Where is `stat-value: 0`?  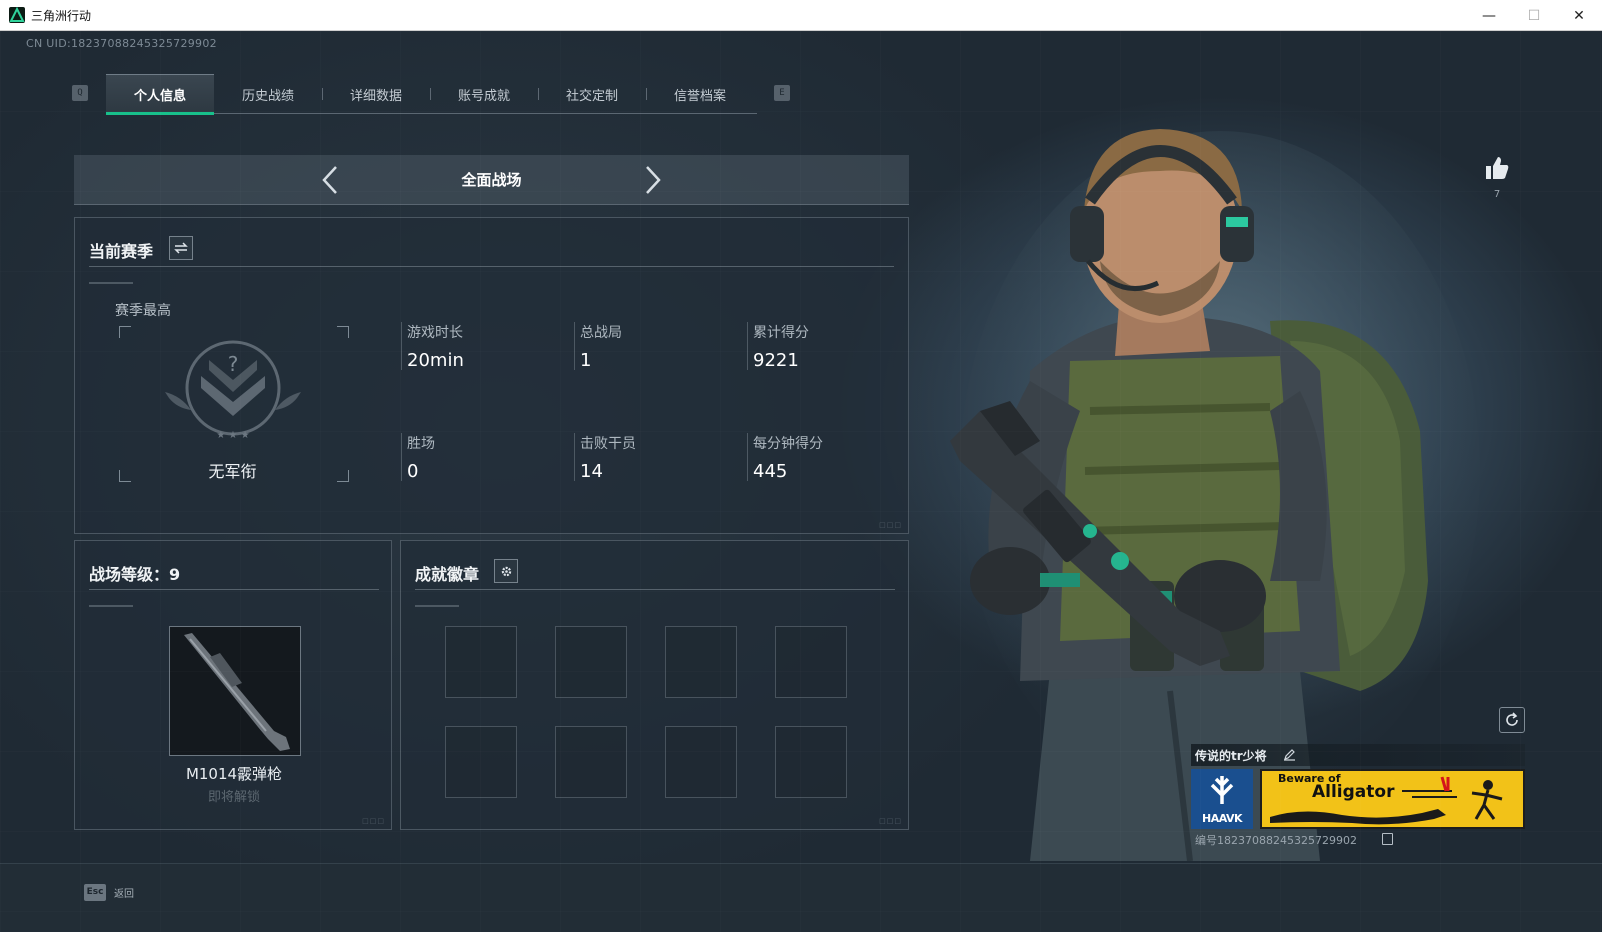
stat-value: 0 is located at coordinates (413, 471).